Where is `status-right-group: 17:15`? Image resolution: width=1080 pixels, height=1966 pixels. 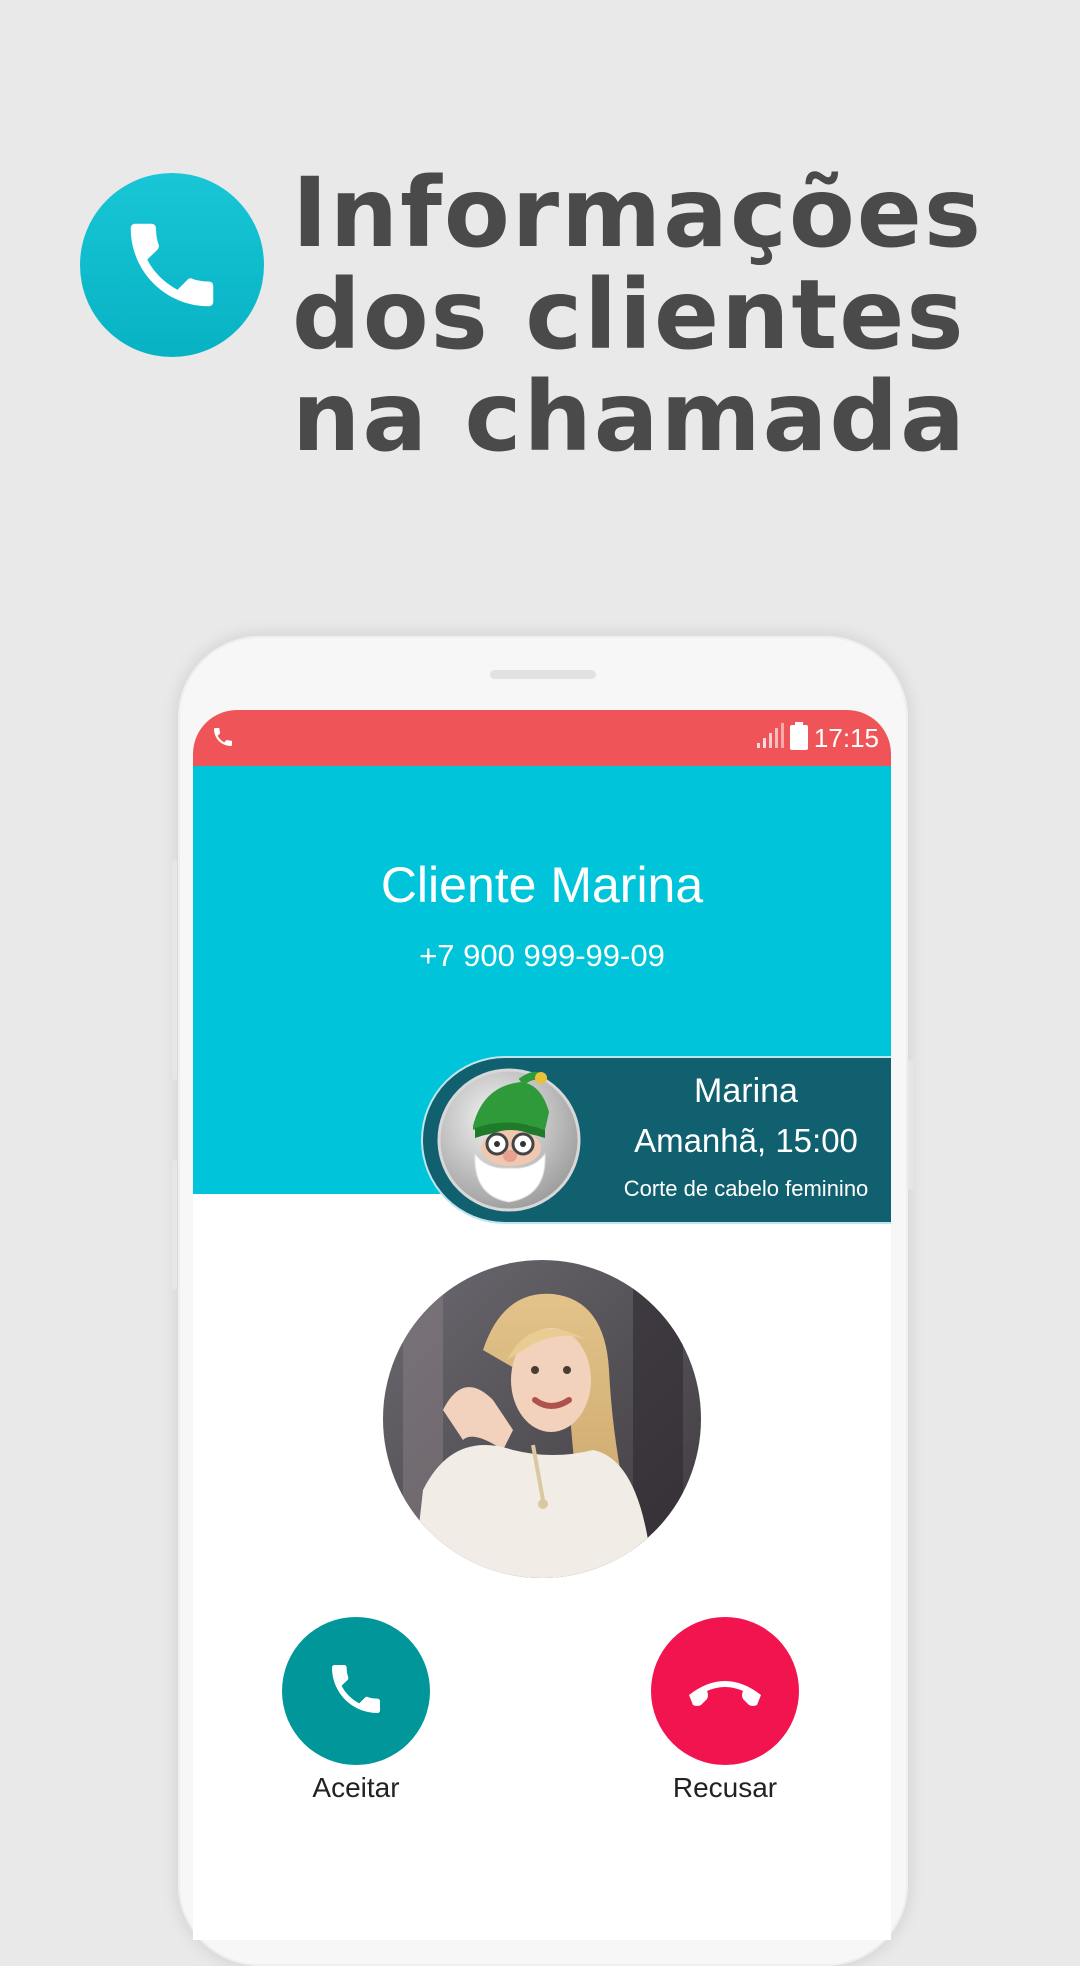 status-right-group: 17:15 is located at coordinates (817, 738).